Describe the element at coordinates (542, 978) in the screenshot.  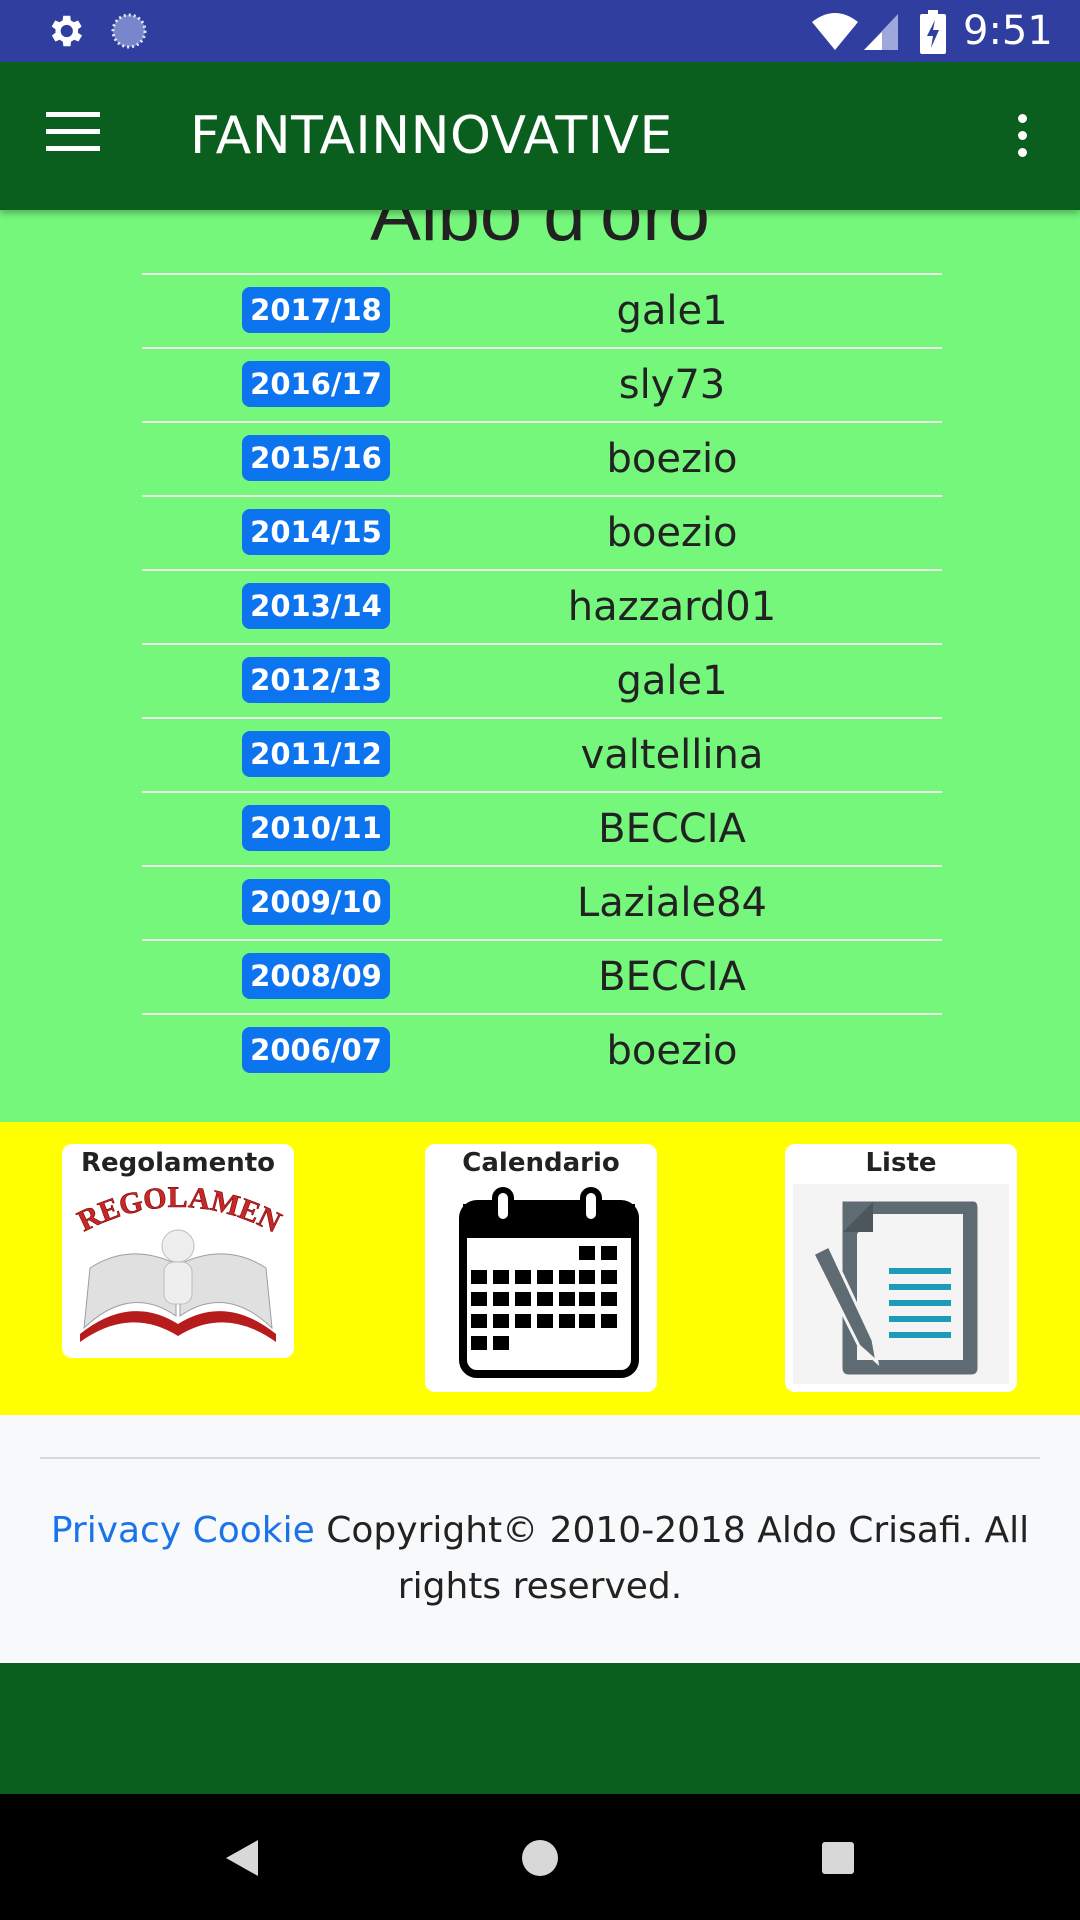
I see `table-row: 2008/09 BECCIA` at that location.